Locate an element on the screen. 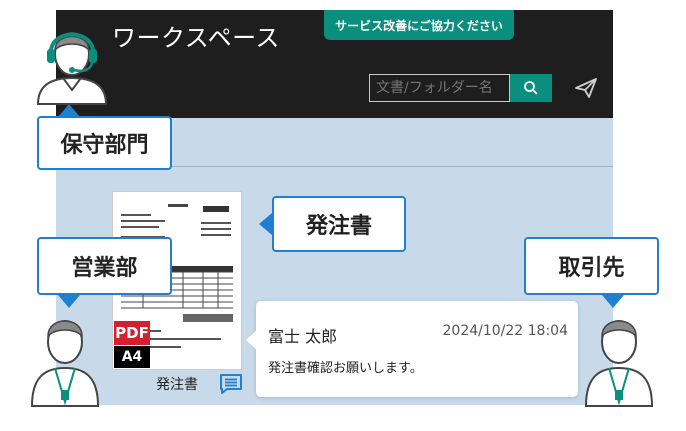  send-button is located at coordinates (586, 88).